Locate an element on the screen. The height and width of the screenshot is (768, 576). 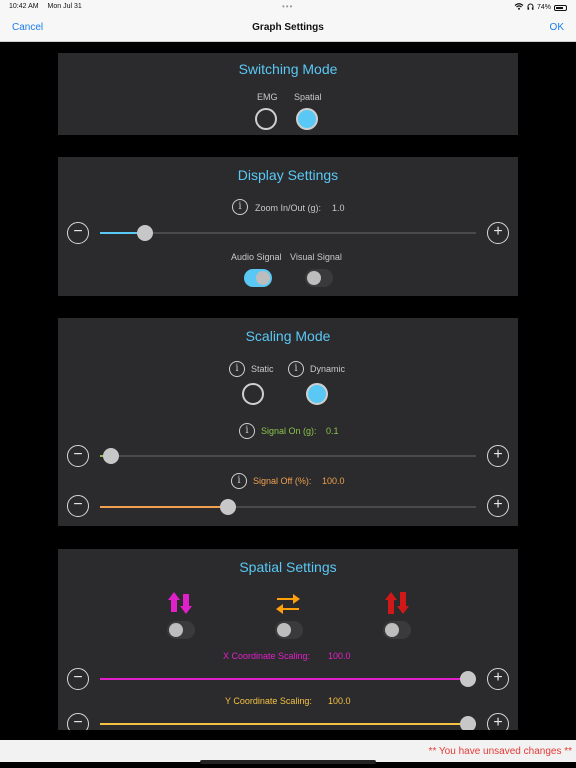
zoom-info-icon: i is located at coordinates (240, 207).